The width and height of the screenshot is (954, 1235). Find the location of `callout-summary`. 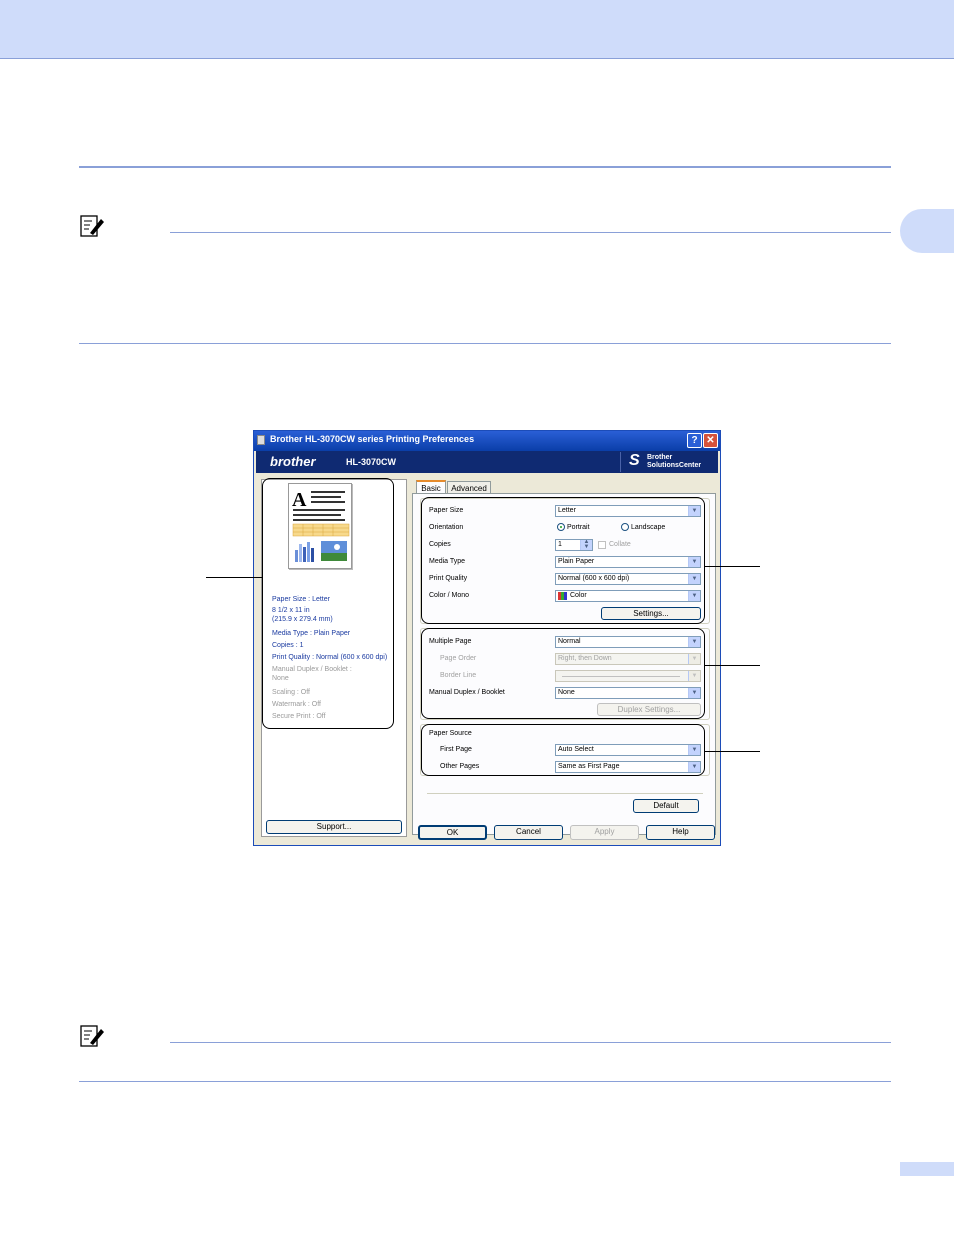

callout-summary is located at coordinates (328, 603).